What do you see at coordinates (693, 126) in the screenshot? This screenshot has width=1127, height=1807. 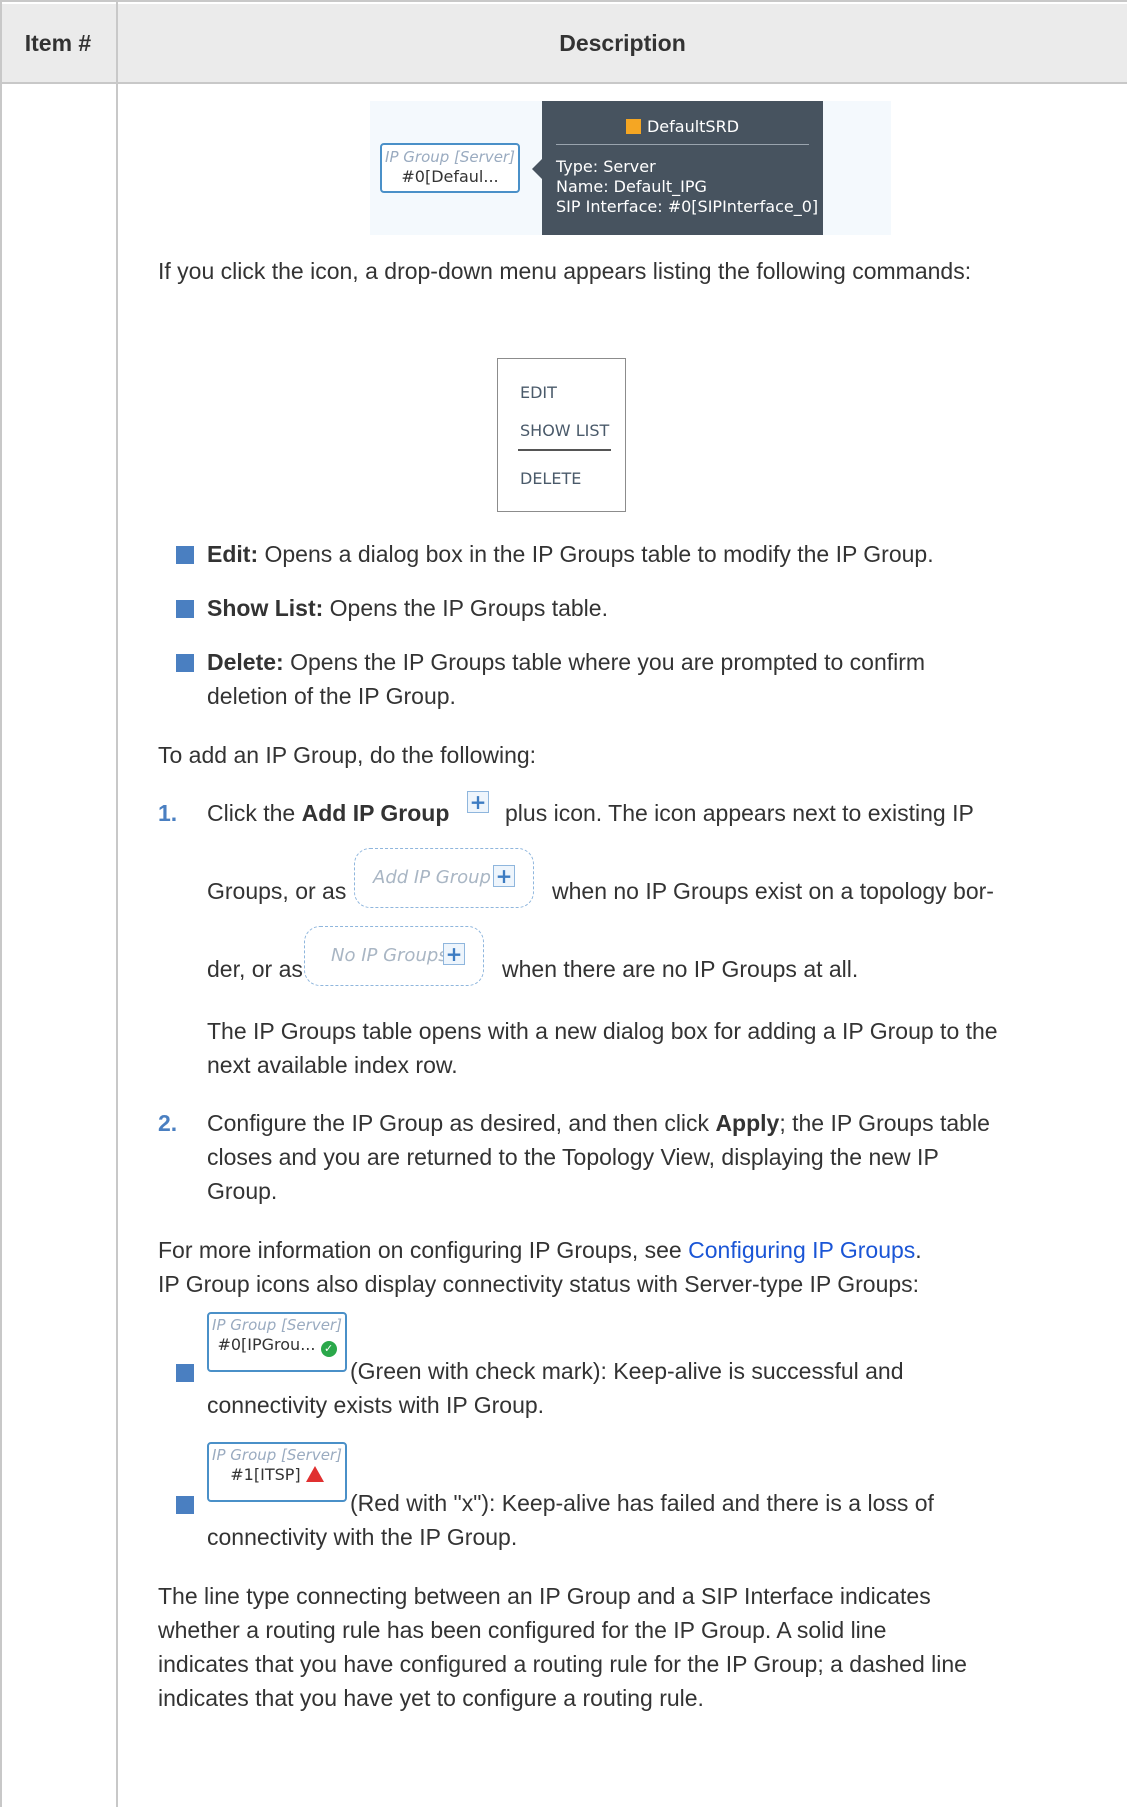 I see `srd-name: DefaultSRD` at bounding box center [693, 126].